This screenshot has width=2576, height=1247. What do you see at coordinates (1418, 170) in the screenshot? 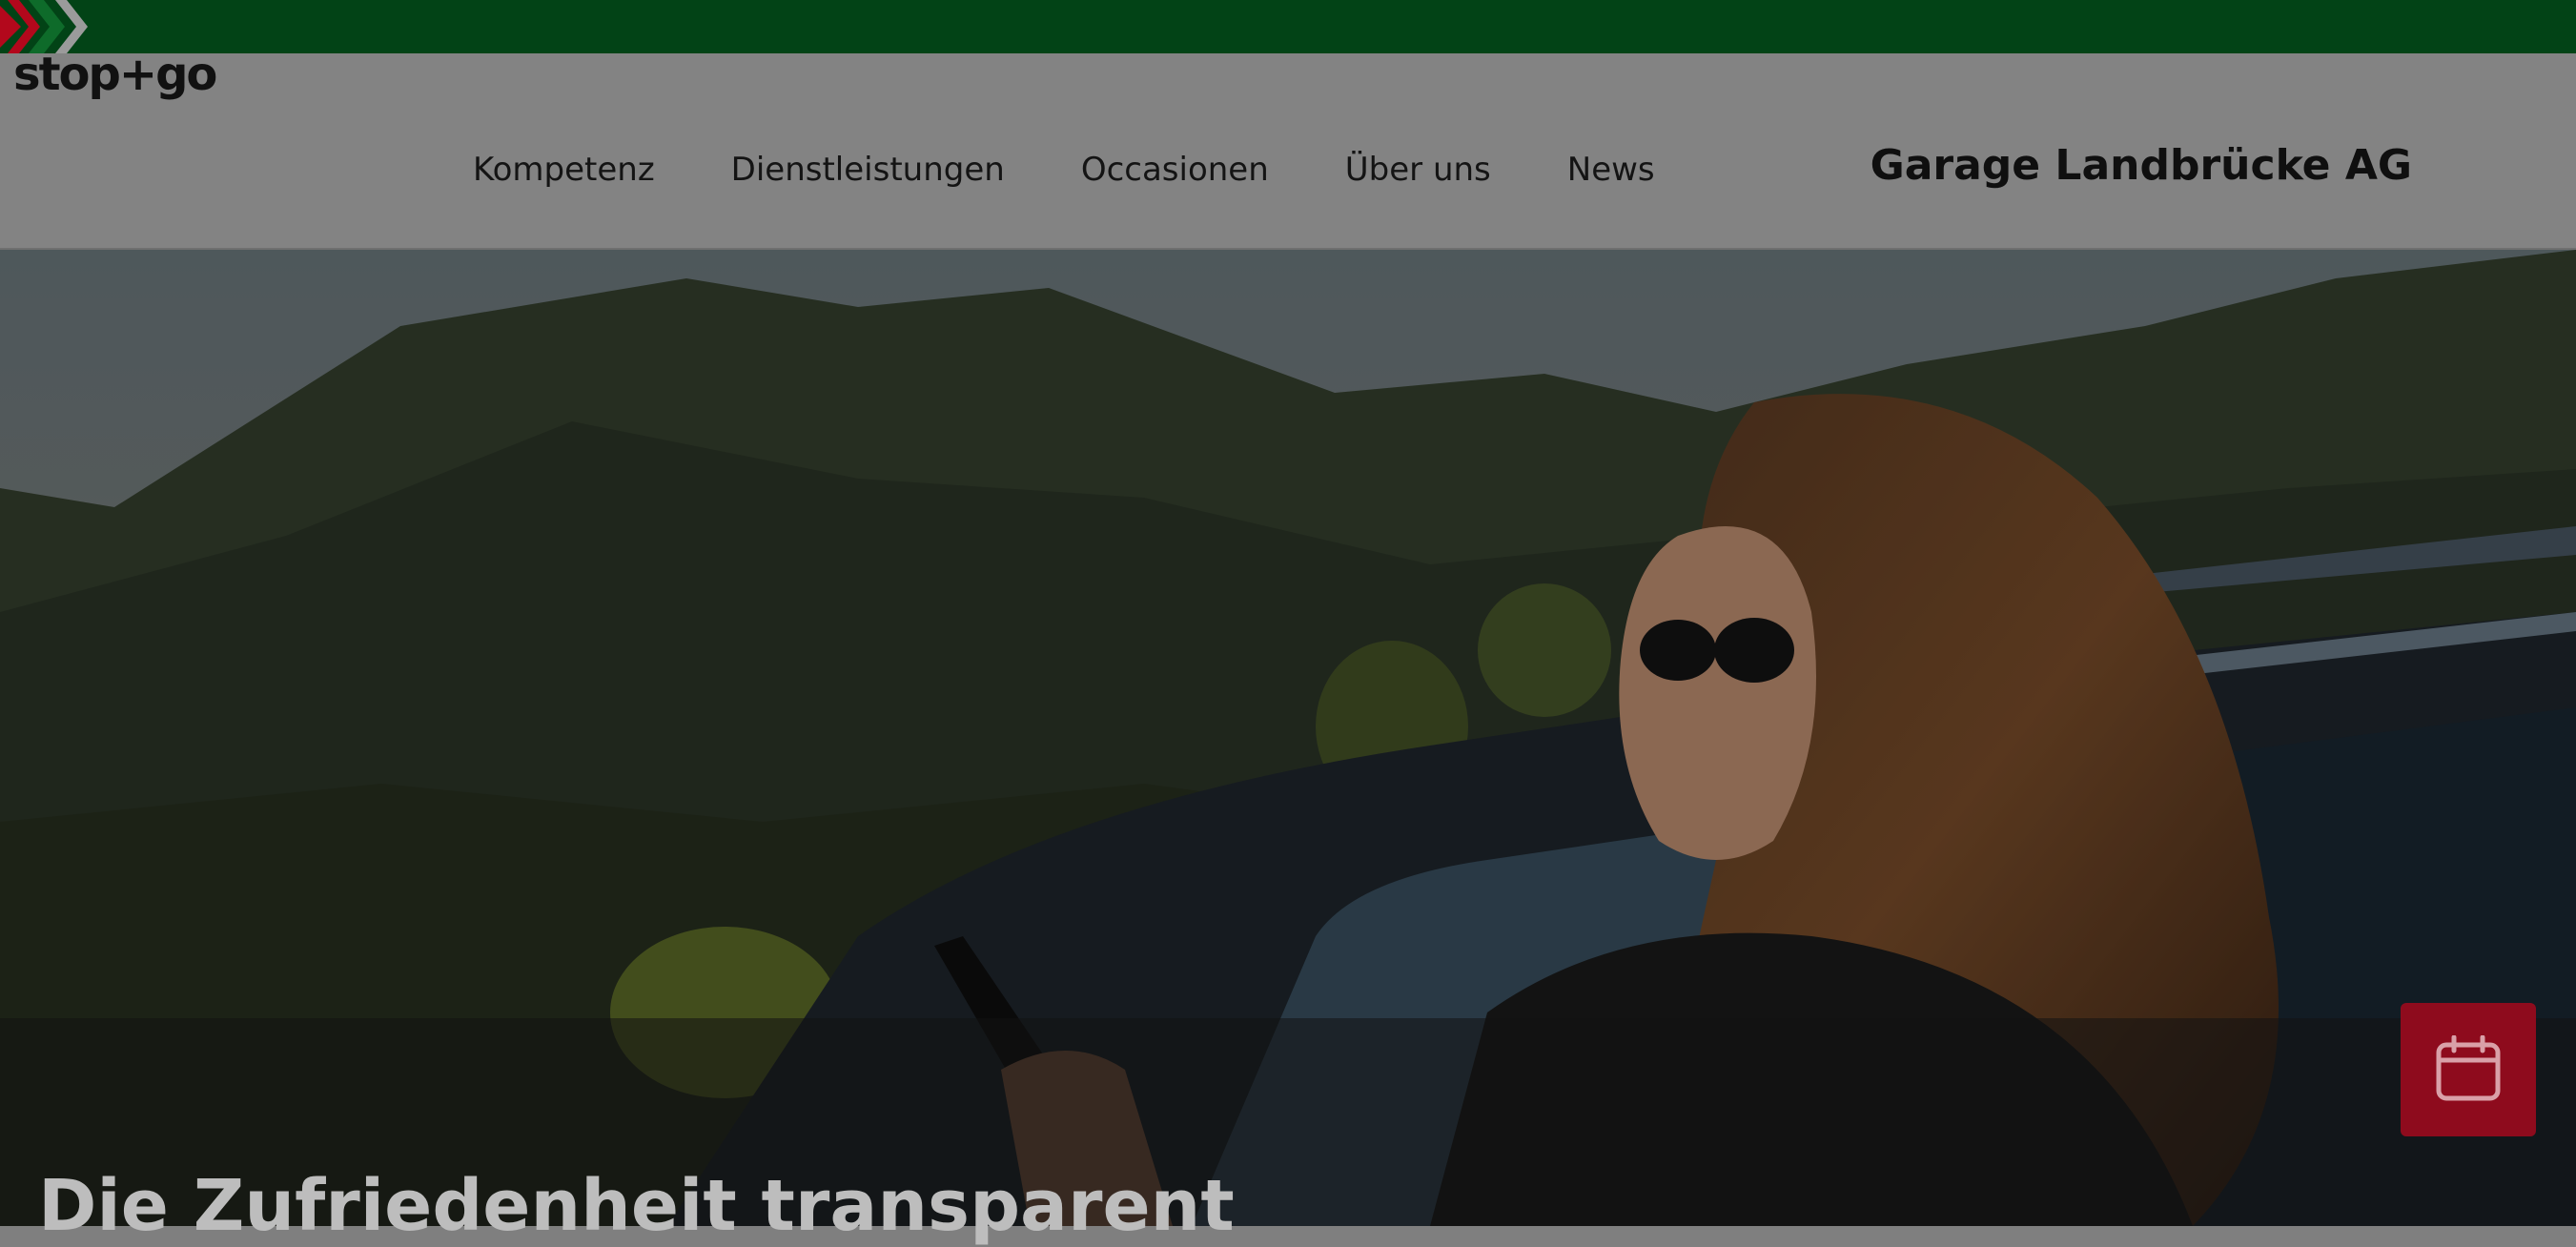
I see `nav-item-ueber-uns: Über uns` at bounding box center [1418, 170].